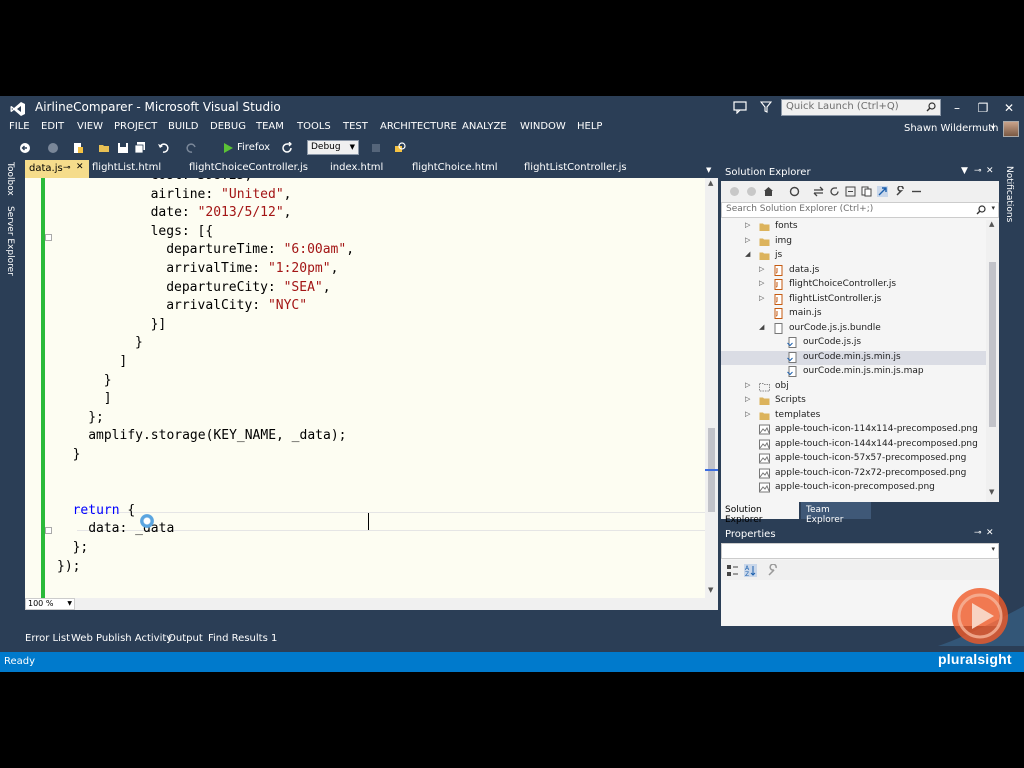  What do you see at coordinates (853, 401) in the screenshot?
I see `tree-item: ▷ Scripts` at bounding box center [853, 401].